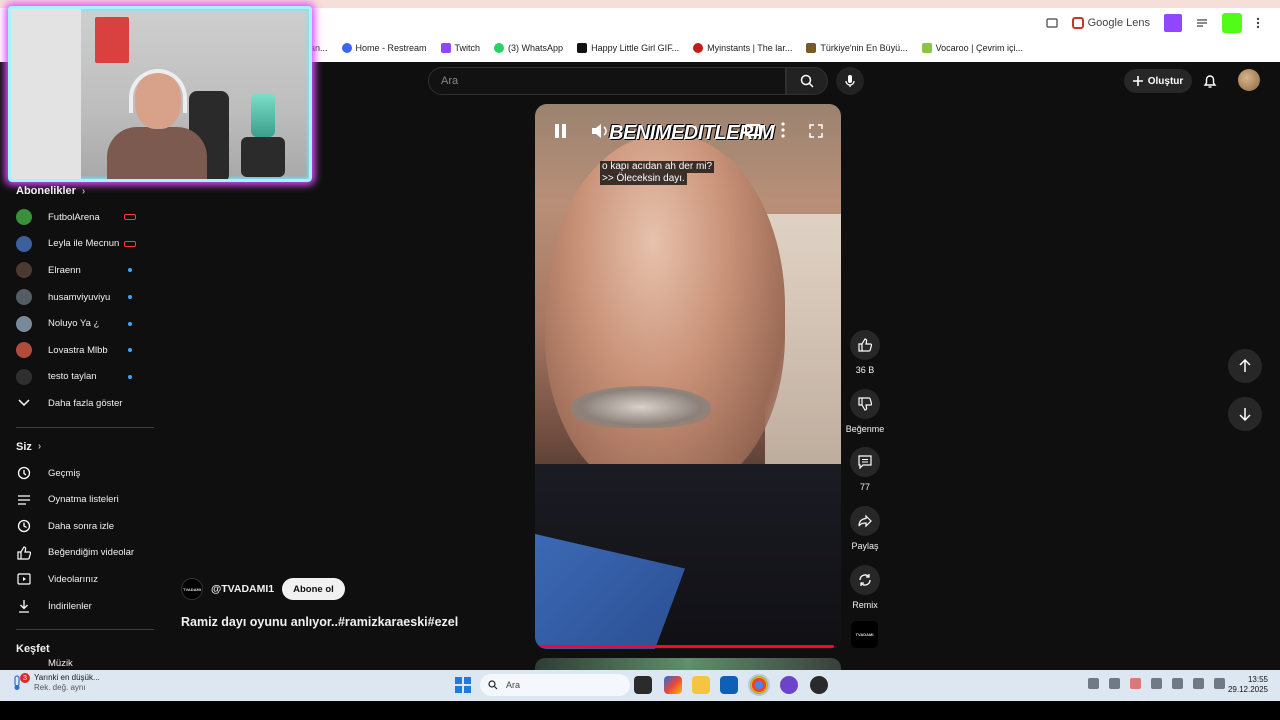 The image size is (1280, 720). I want to click on captions-button, so click(753, 130).